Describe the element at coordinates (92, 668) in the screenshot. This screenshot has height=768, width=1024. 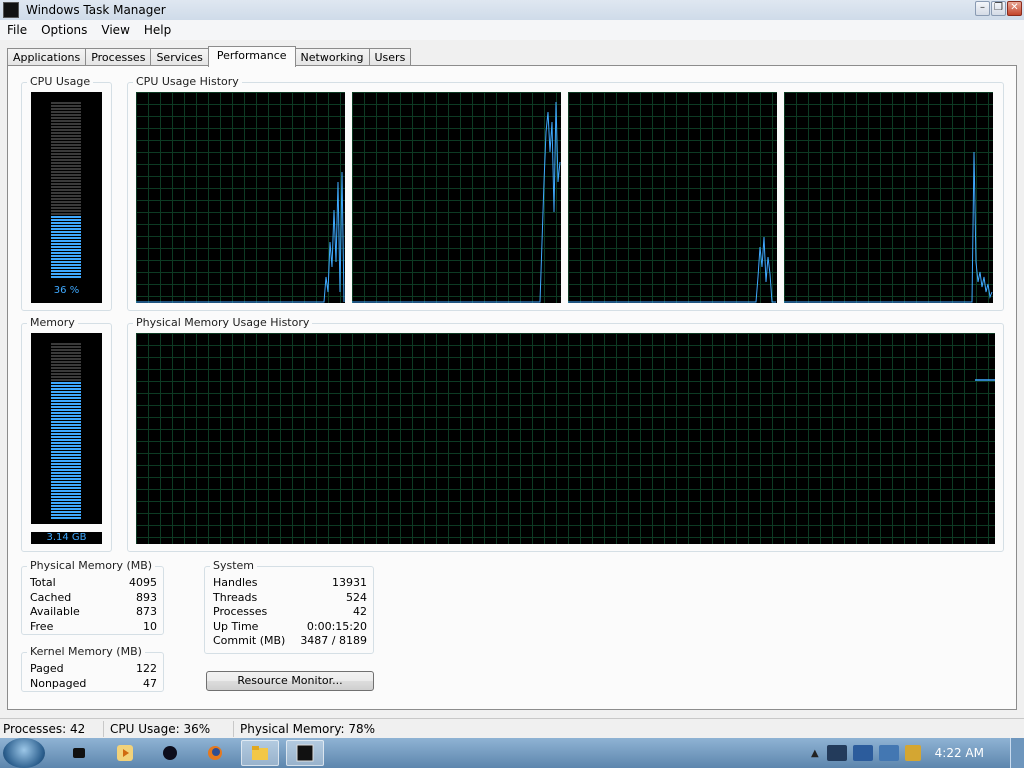
I see `kernel-memory-group: Kernel Memory (MB) Paged 122 Nonpaged 47` at that location.